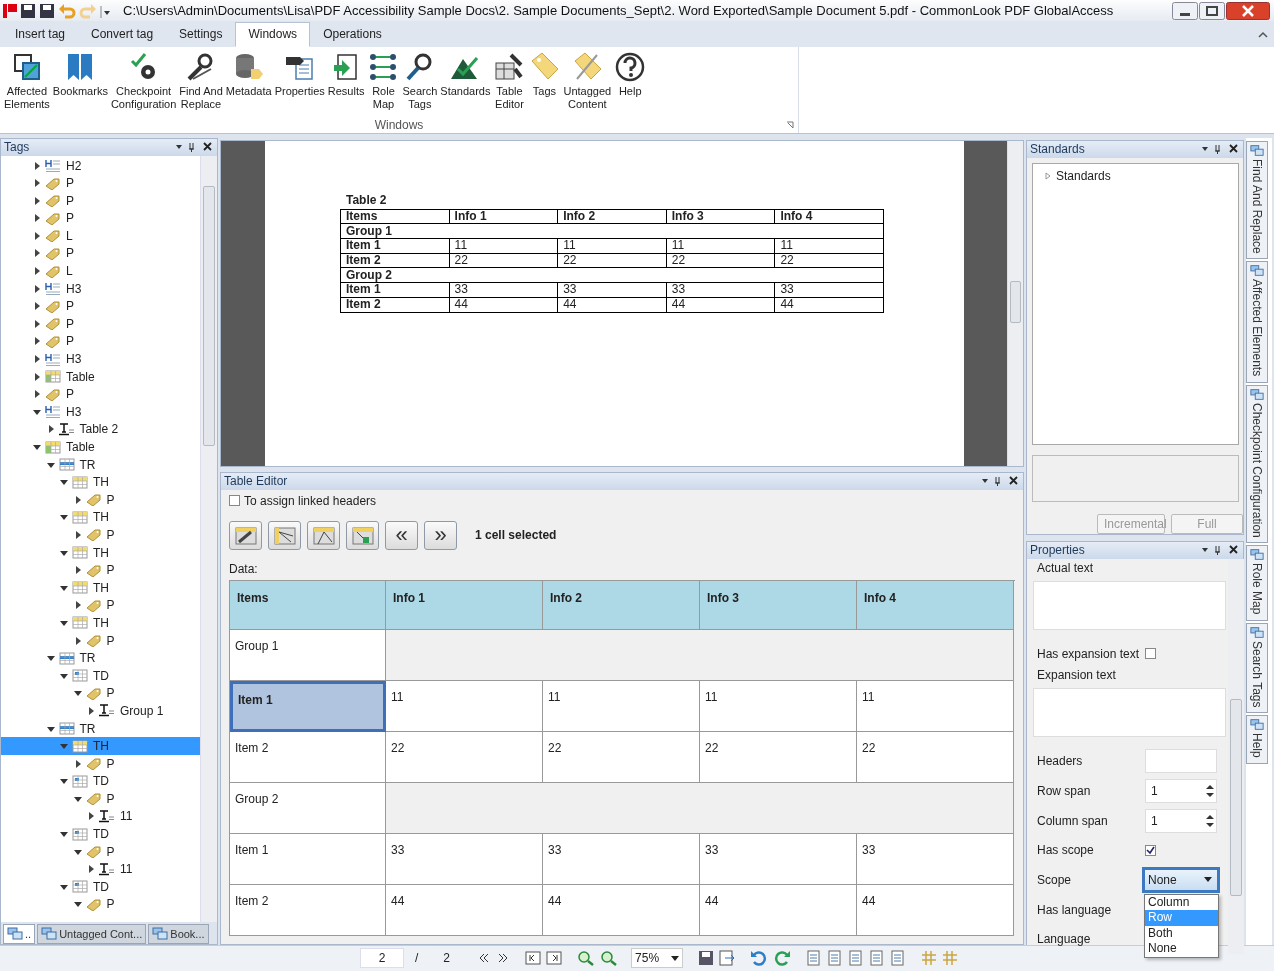 This screenshot has height=971, width=1274. I want to click on ribbon-button: Find And Replace, so click(201, 83).